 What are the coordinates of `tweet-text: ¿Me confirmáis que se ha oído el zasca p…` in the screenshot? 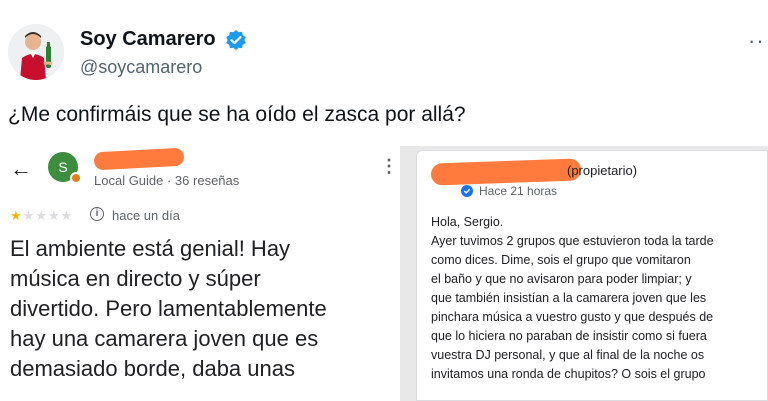 It's located at (237, 114).